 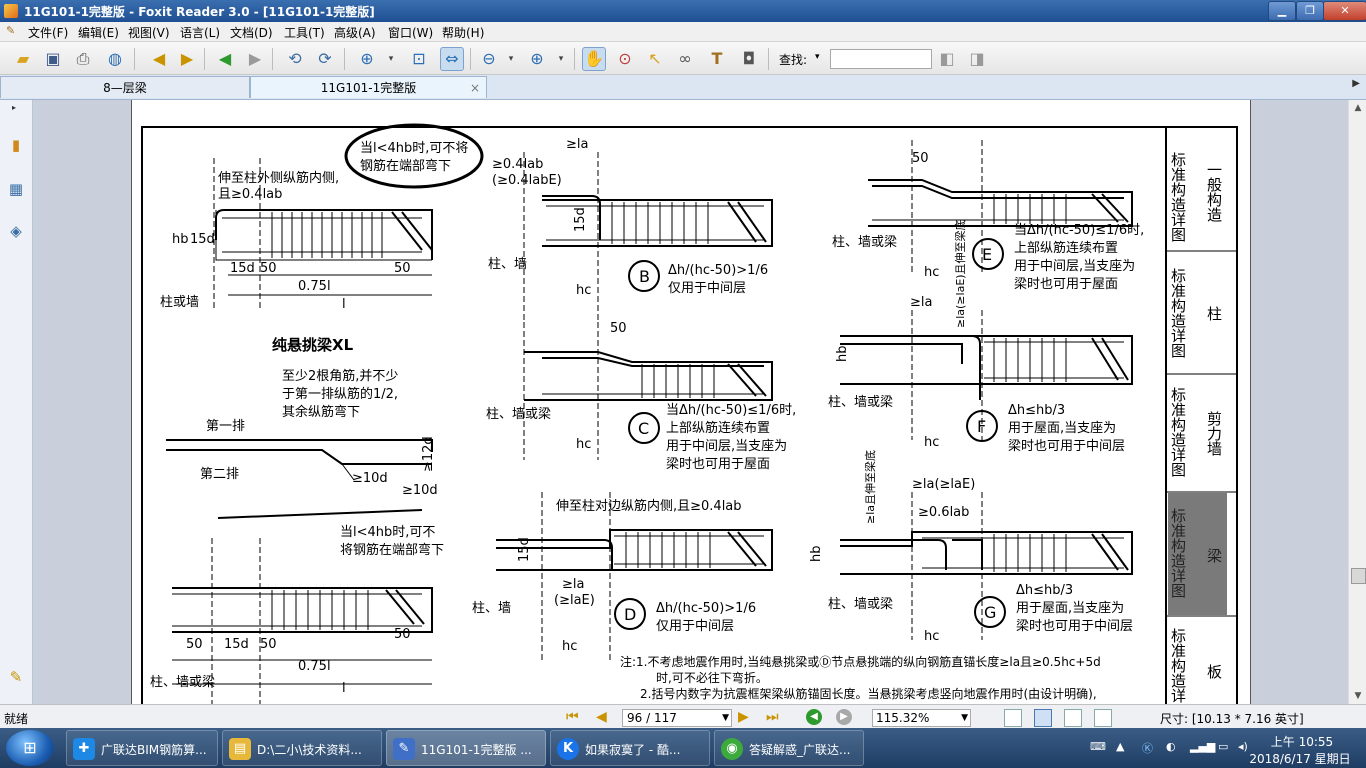 I want to click on xl-bend-10d-a: ≥10d, so click(x=370, y=478).